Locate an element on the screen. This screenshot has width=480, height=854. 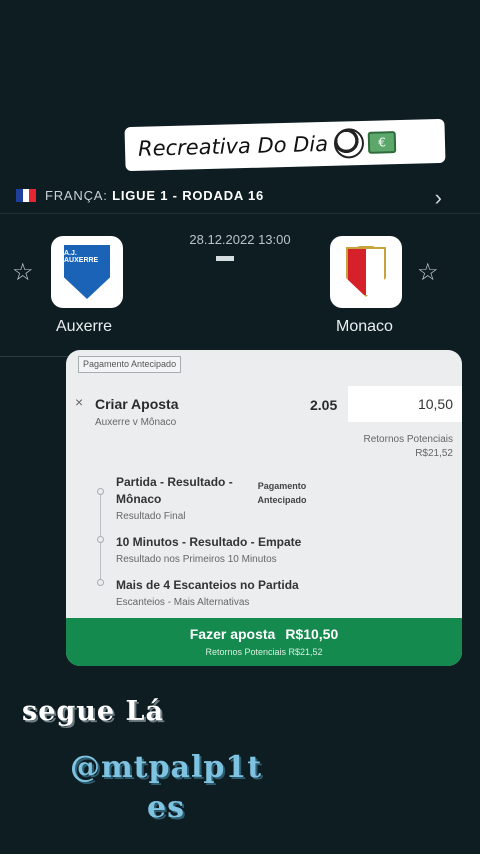
monaco-crest-icon is located at coordinates (366, 272).